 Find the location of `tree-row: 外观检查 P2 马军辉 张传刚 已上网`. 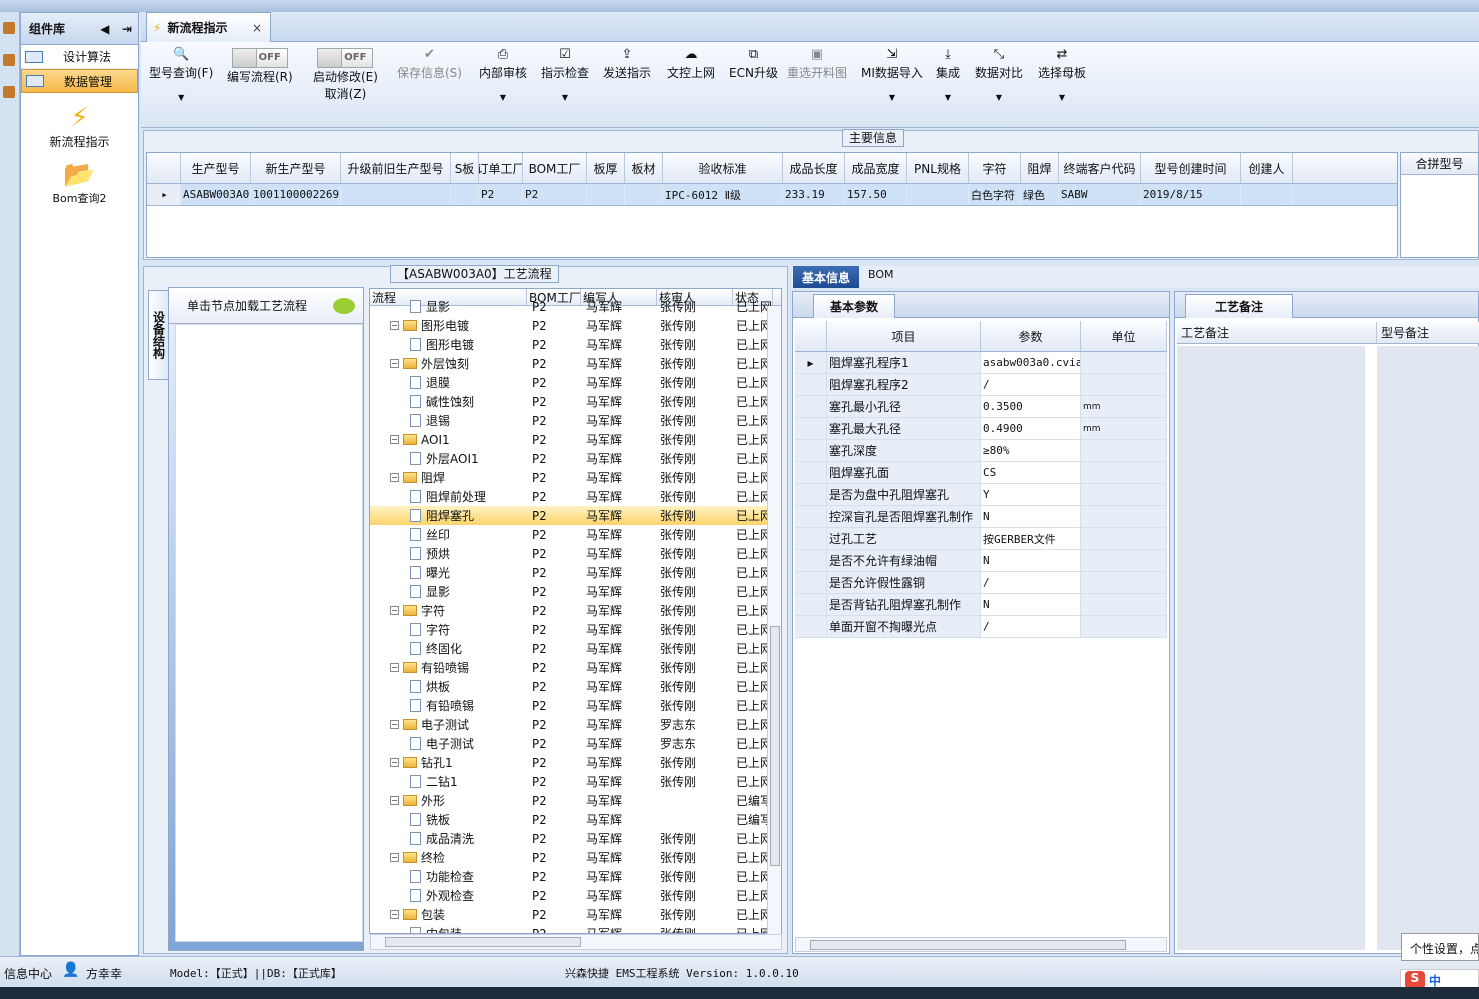

tree-row: 外观检查 P2 马军辉 张传刚 已上网 is located at coordinates (575, 895).